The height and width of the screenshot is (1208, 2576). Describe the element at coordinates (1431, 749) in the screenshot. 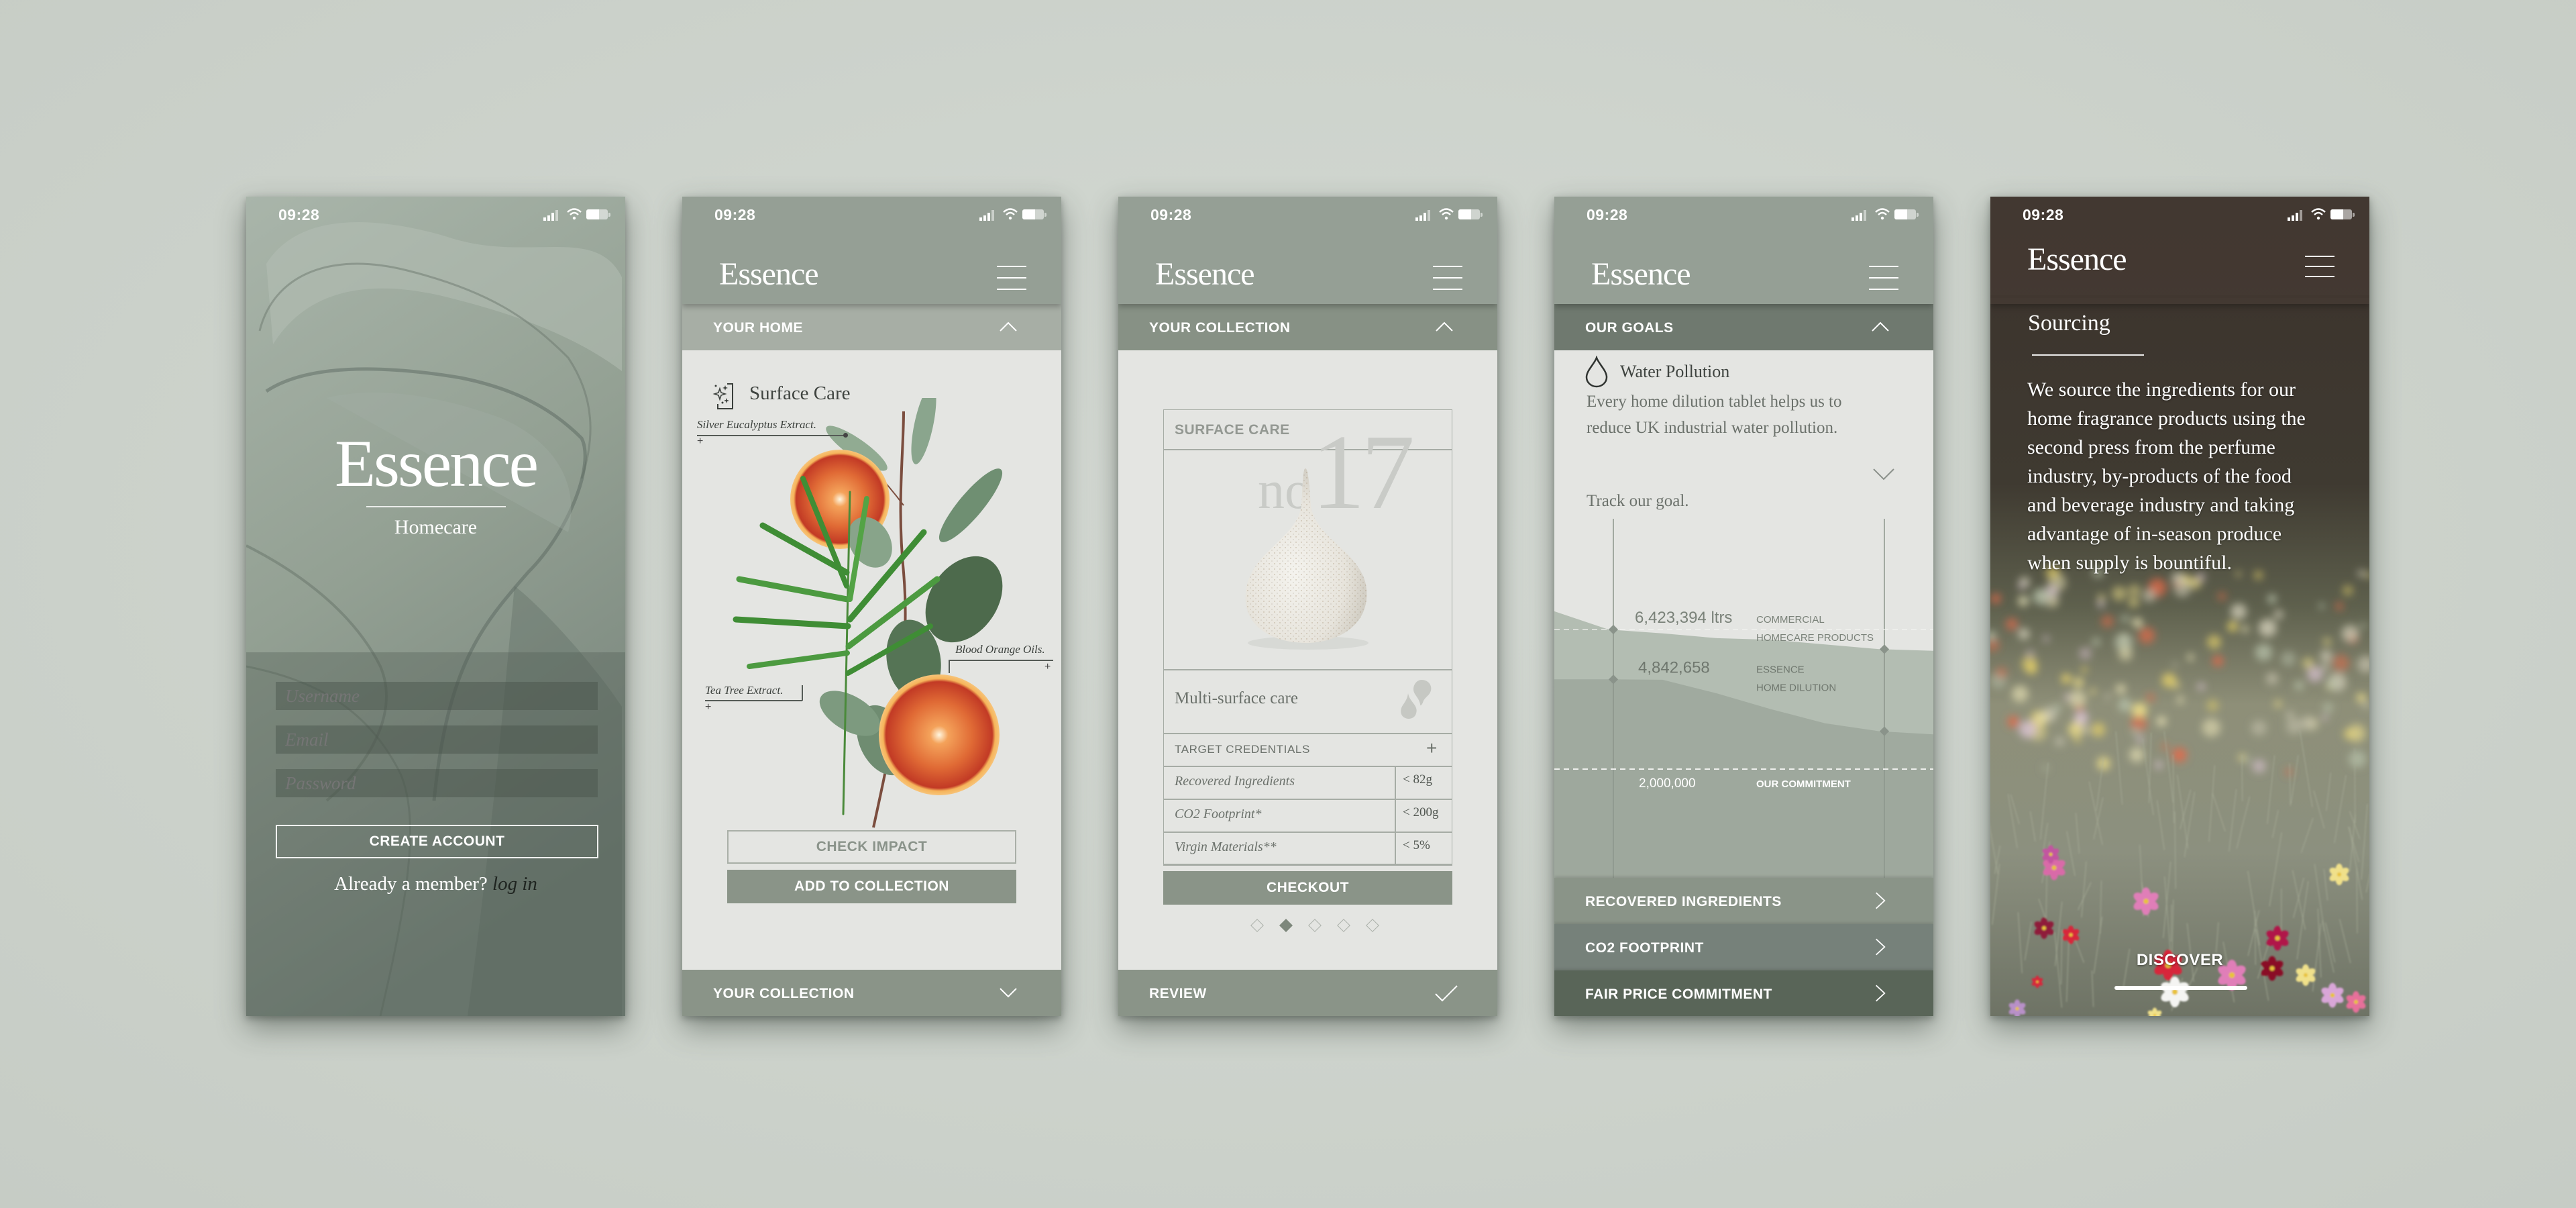

I see `expand-plus-icon: +` at that location.